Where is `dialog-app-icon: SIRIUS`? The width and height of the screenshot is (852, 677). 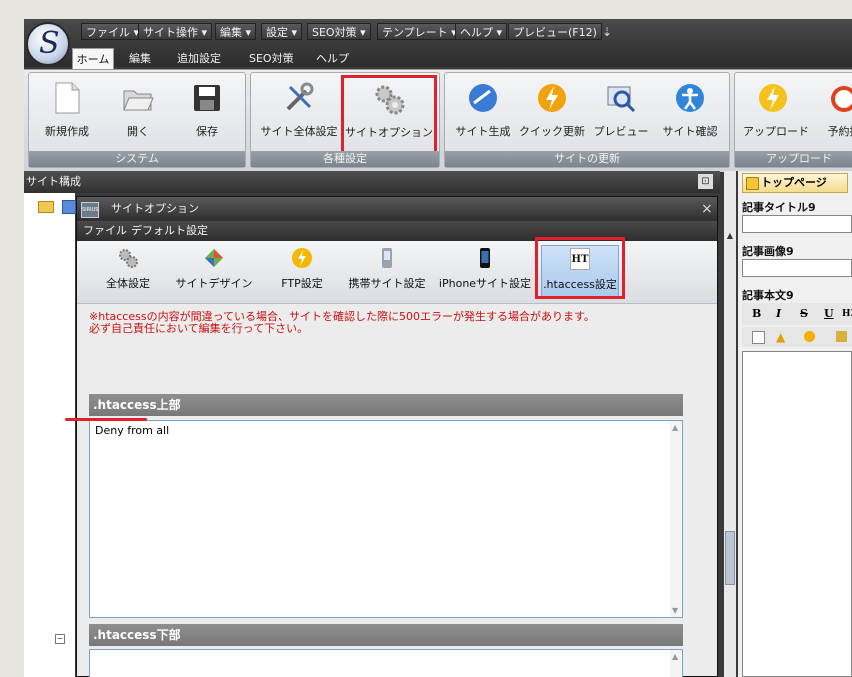 dialog-app-icon: SIRIUS is located at coordinates (90, 210).